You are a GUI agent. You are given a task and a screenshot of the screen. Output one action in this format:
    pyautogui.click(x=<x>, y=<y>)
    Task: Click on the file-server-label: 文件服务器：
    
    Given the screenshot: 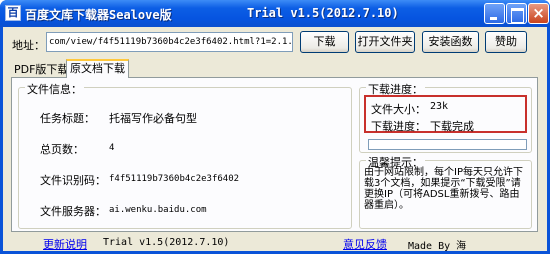 What is the action you would take?
    pyautogui.click(x=73, y=211)
    